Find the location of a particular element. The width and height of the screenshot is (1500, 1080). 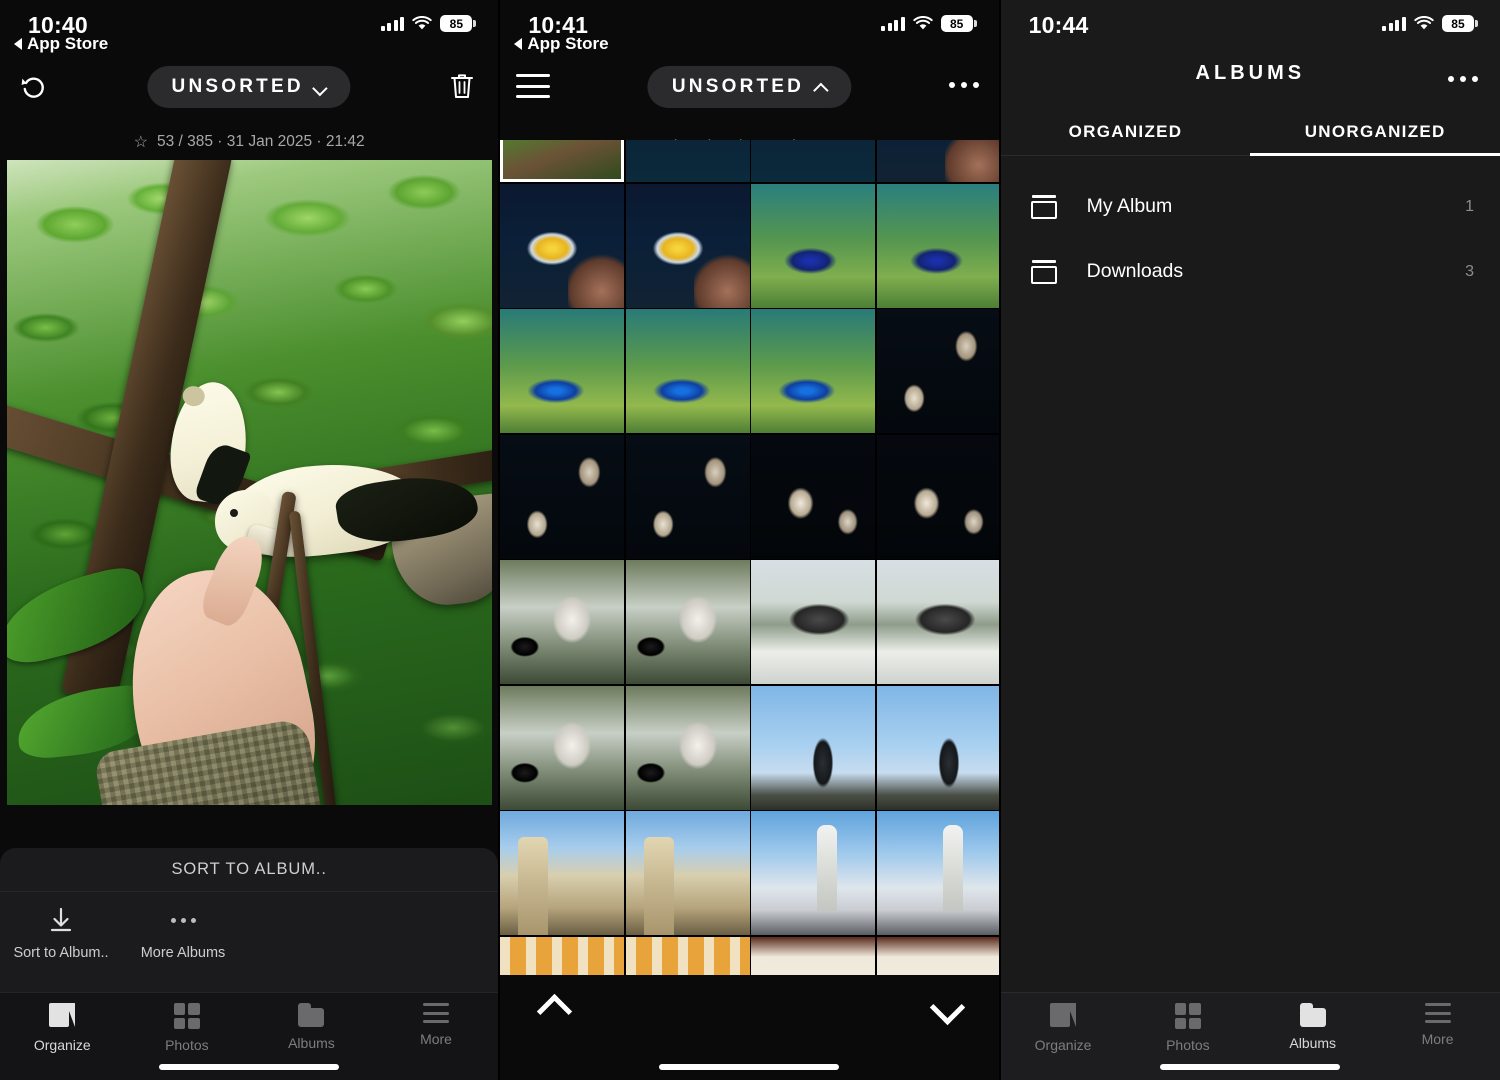

more-albums-button: More Albums is located at coordinates (183, 933).